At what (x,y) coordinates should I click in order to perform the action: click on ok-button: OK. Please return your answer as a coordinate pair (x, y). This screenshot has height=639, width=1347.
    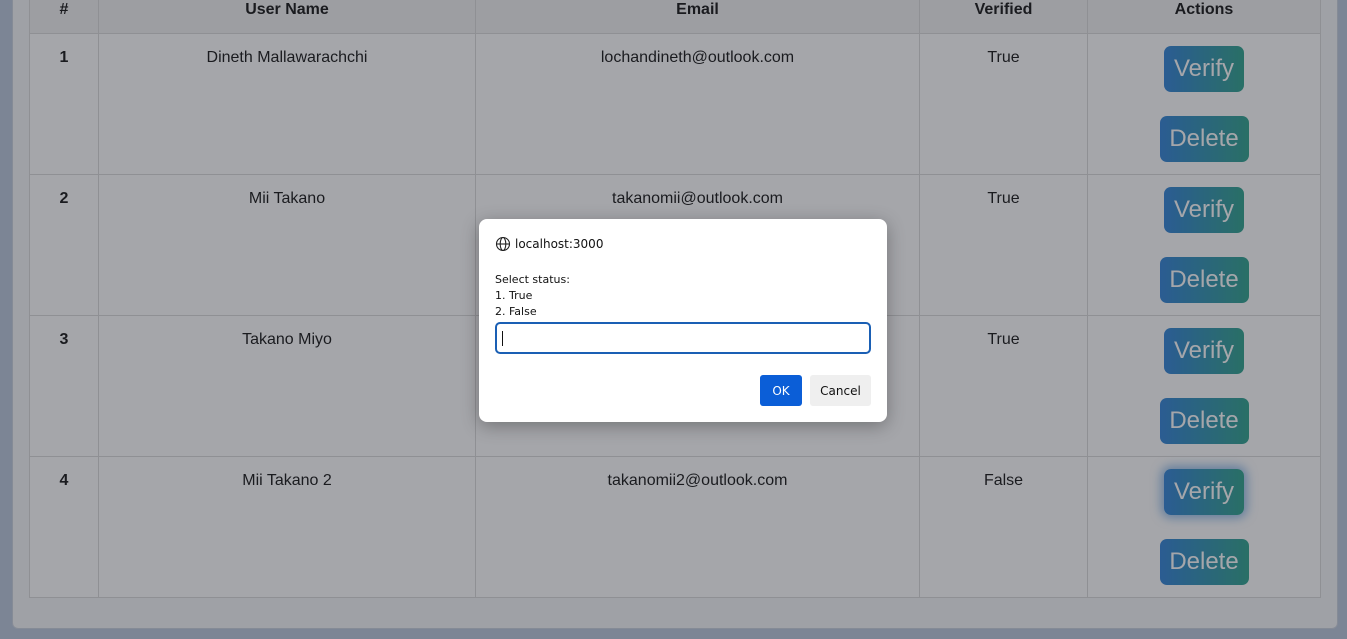
    Looking at the image, I should click on (781, 390).